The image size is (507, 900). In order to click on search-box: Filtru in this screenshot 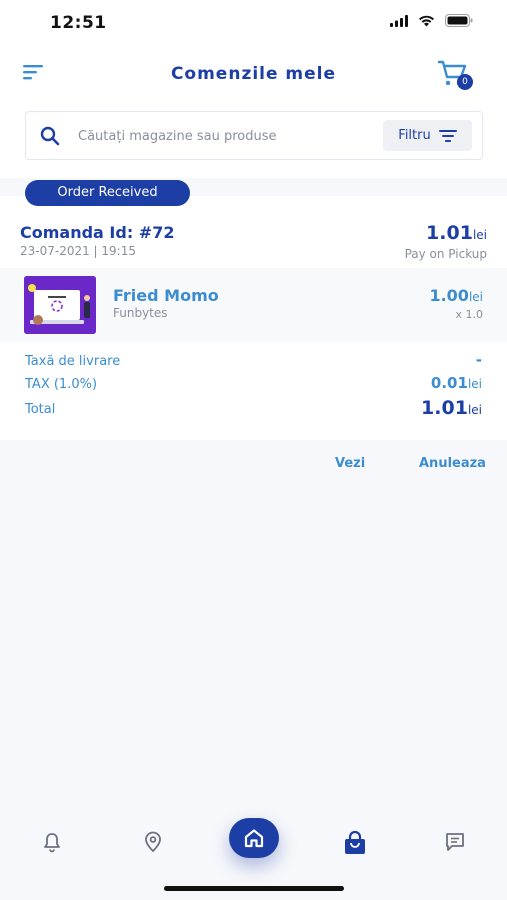, I will do `click(254, 135)`.